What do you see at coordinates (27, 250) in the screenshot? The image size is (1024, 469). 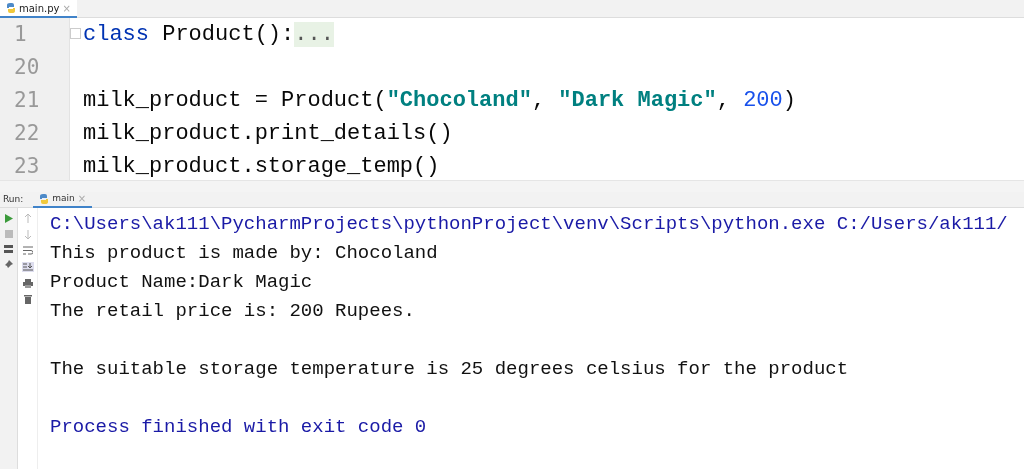 I see `wrap-icon` at bounding box center [27, 250].